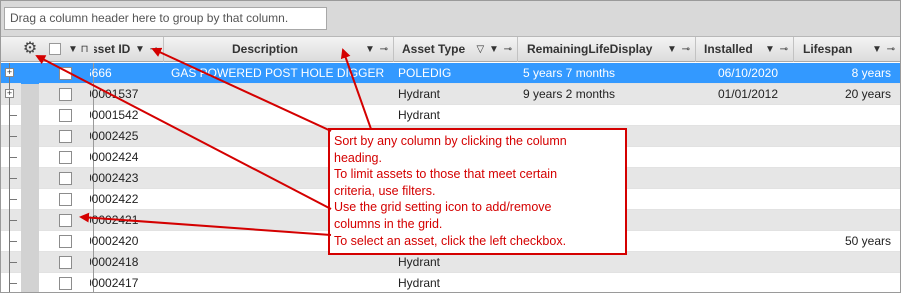  Describe the element at coordinates (278, 73) in the screenshot. I see `cell-description: GAS POWERED POST HOLE DIGGER` at that location.